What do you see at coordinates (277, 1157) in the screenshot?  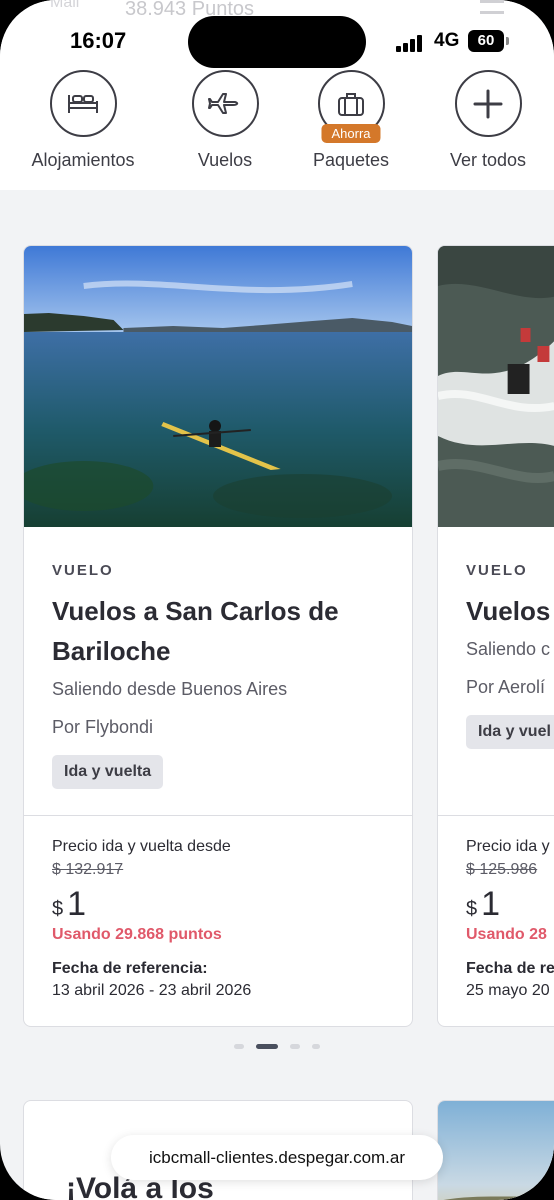 I see `browser-url-bar: icbcmall-clientes.despegar.com.ar` at bounding box center [277, 1157].